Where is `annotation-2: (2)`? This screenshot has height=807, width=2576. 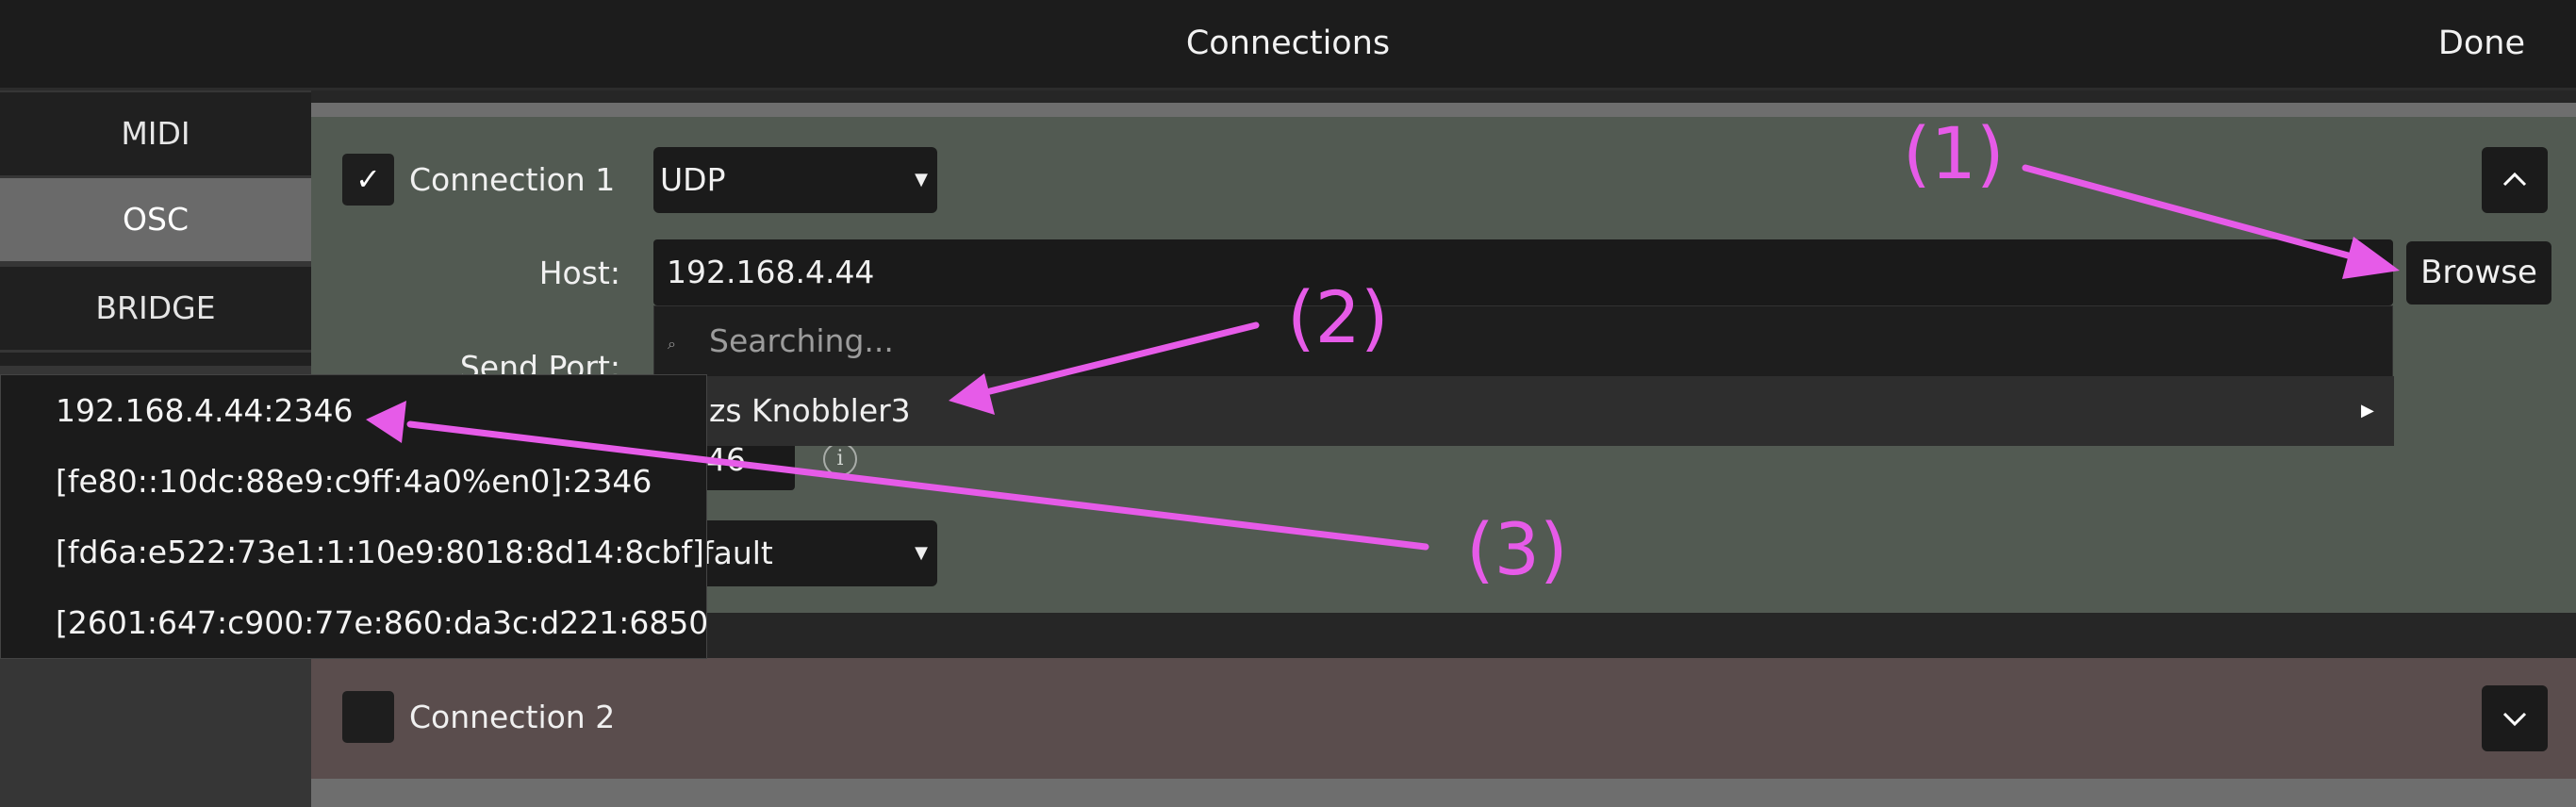 annotation-2: (2) is located at coordinates (1338, 317).